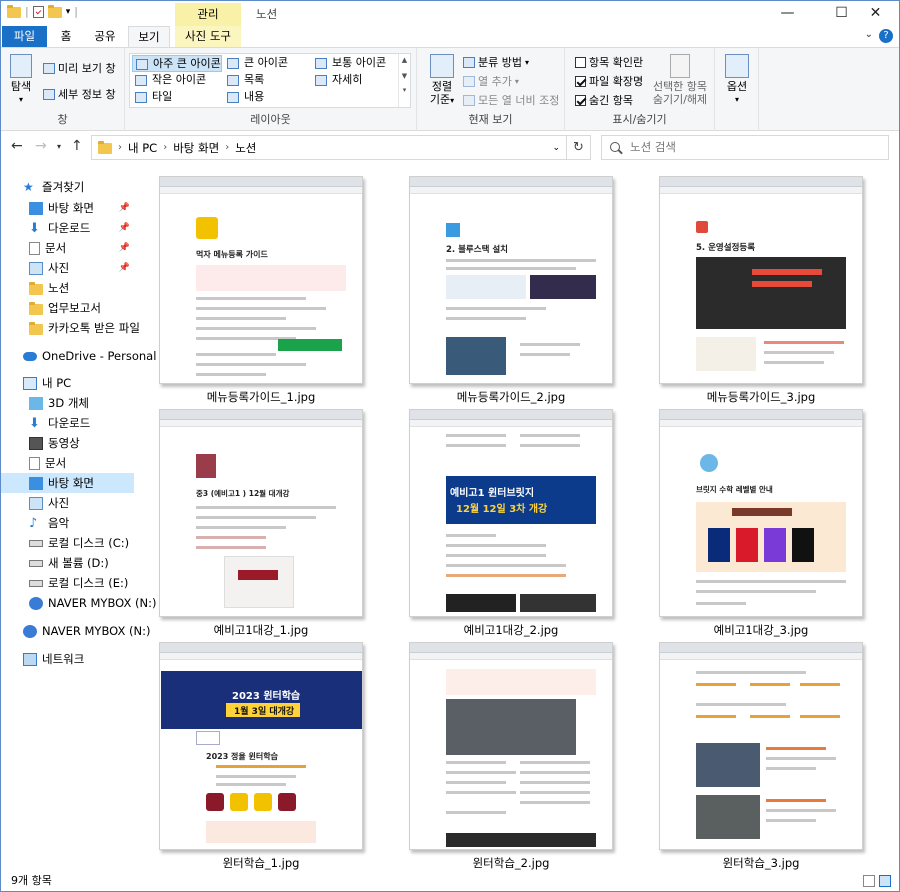 The width and height of the screenshot is (900, 892). I want to click on hide-selected-button: 선택한 항목 숨기기/해제, so click(680, 80).